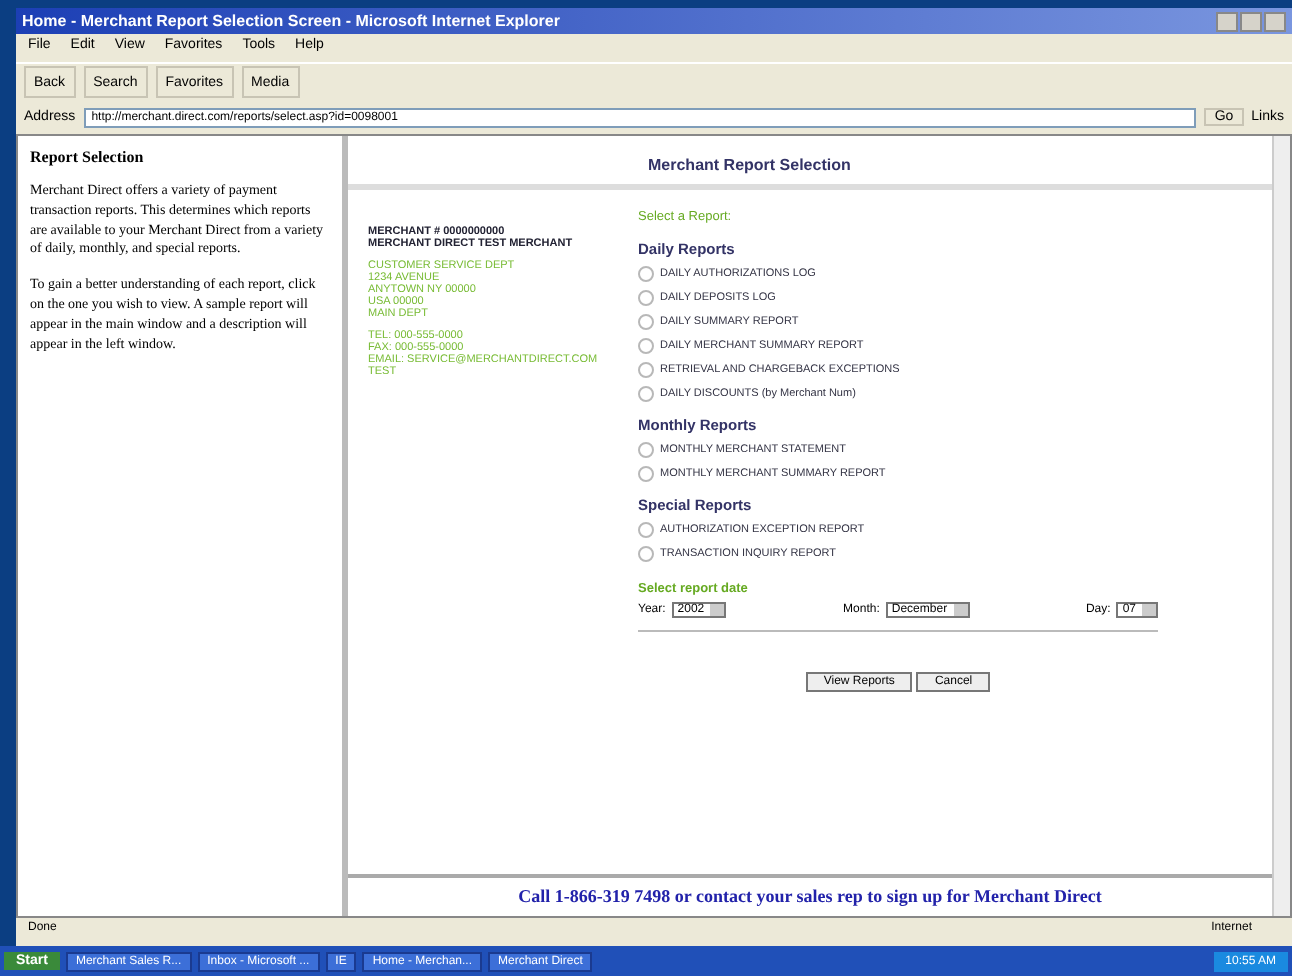  What do you see at coordinates (810, 895) in the screenshot?
I see `banner-text: Call 1-866-319 7498 or contact your sales rep to sign up for Merchant Direct` at bounding box center [810, 895].